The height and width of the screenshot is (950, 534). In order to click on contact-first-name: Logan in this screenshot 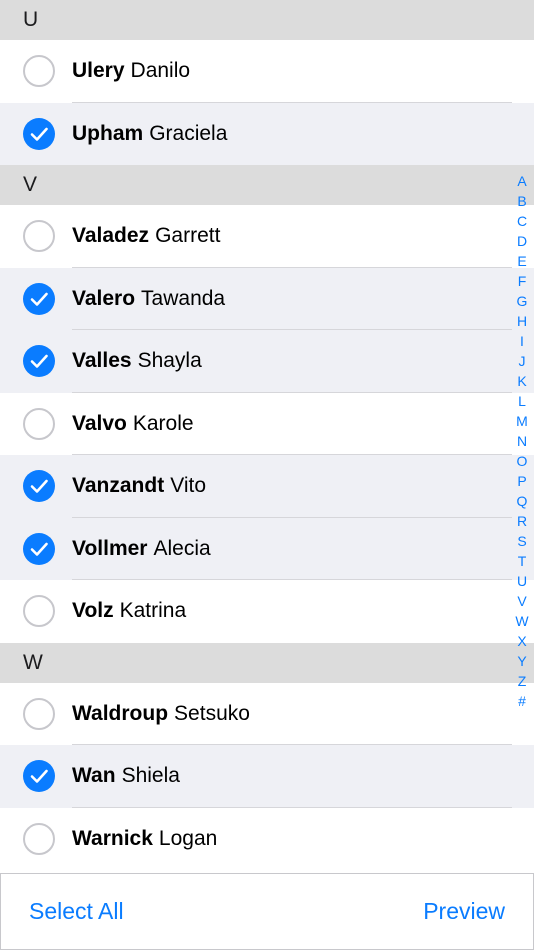, I will do `click(188, 838)`.